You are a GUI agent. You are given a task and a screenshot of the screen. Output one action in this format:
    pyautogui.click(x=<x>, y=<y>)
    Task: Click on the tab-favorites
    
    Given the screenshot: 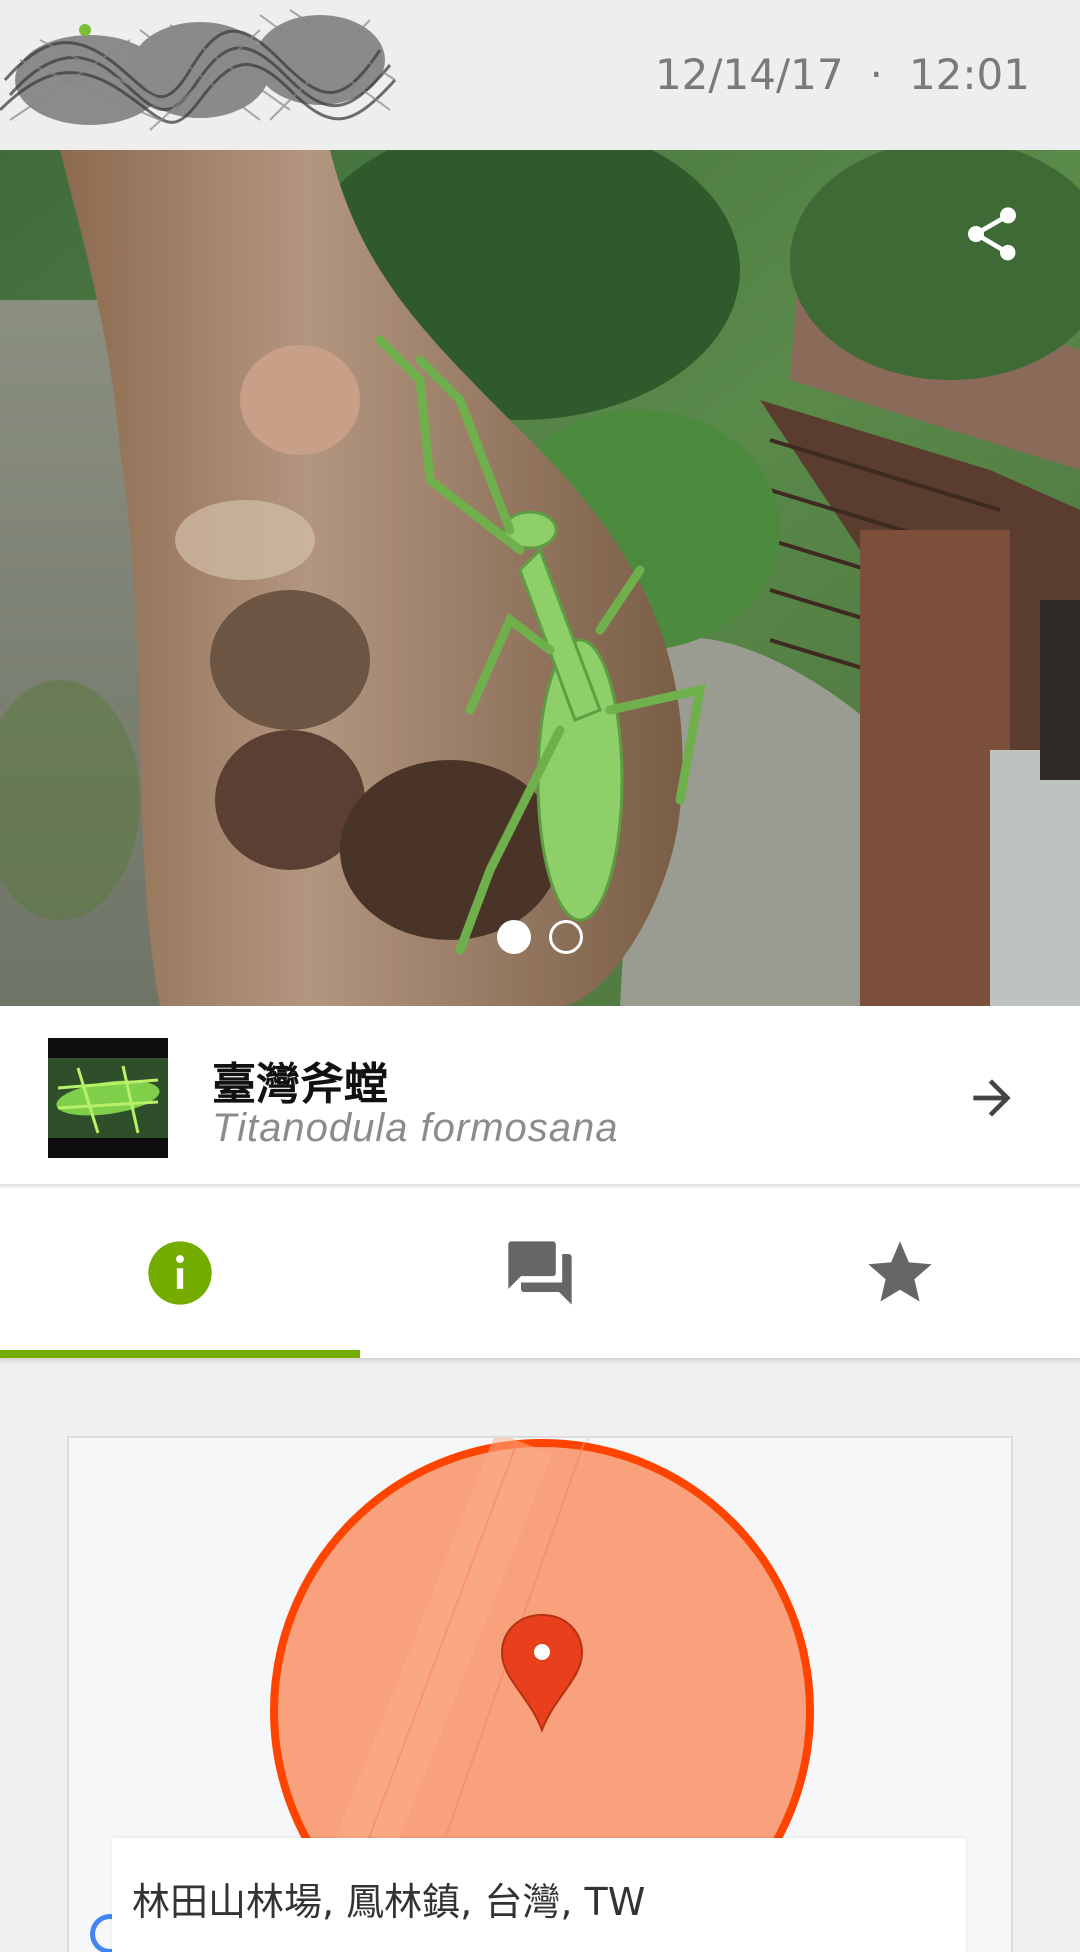 What is the action you would take?
    pyautogui.click(x=900, y=1273)
    